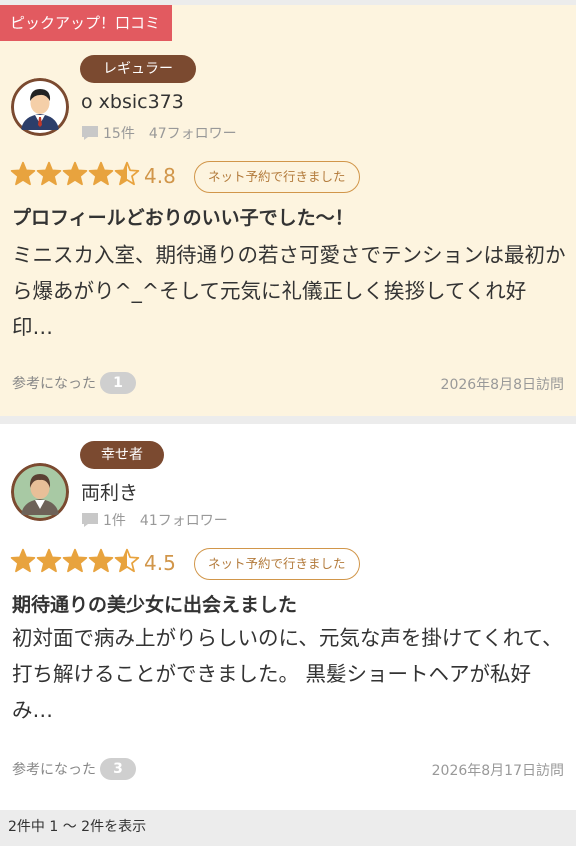  Describe the element at coordinates (160, 176) in the screenshot. I see `rating-score: 4.8` at that location.